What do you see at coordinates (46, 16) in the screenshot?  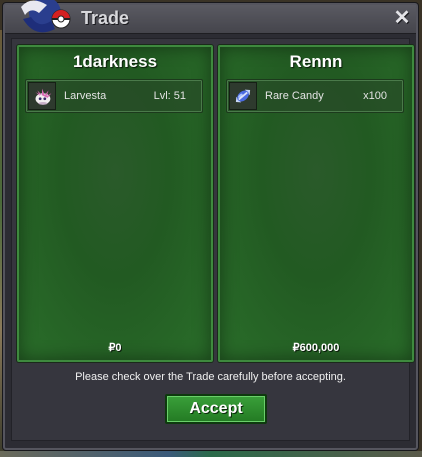 I see `pokeball-logo-icon` at bounding box center [46, 16].